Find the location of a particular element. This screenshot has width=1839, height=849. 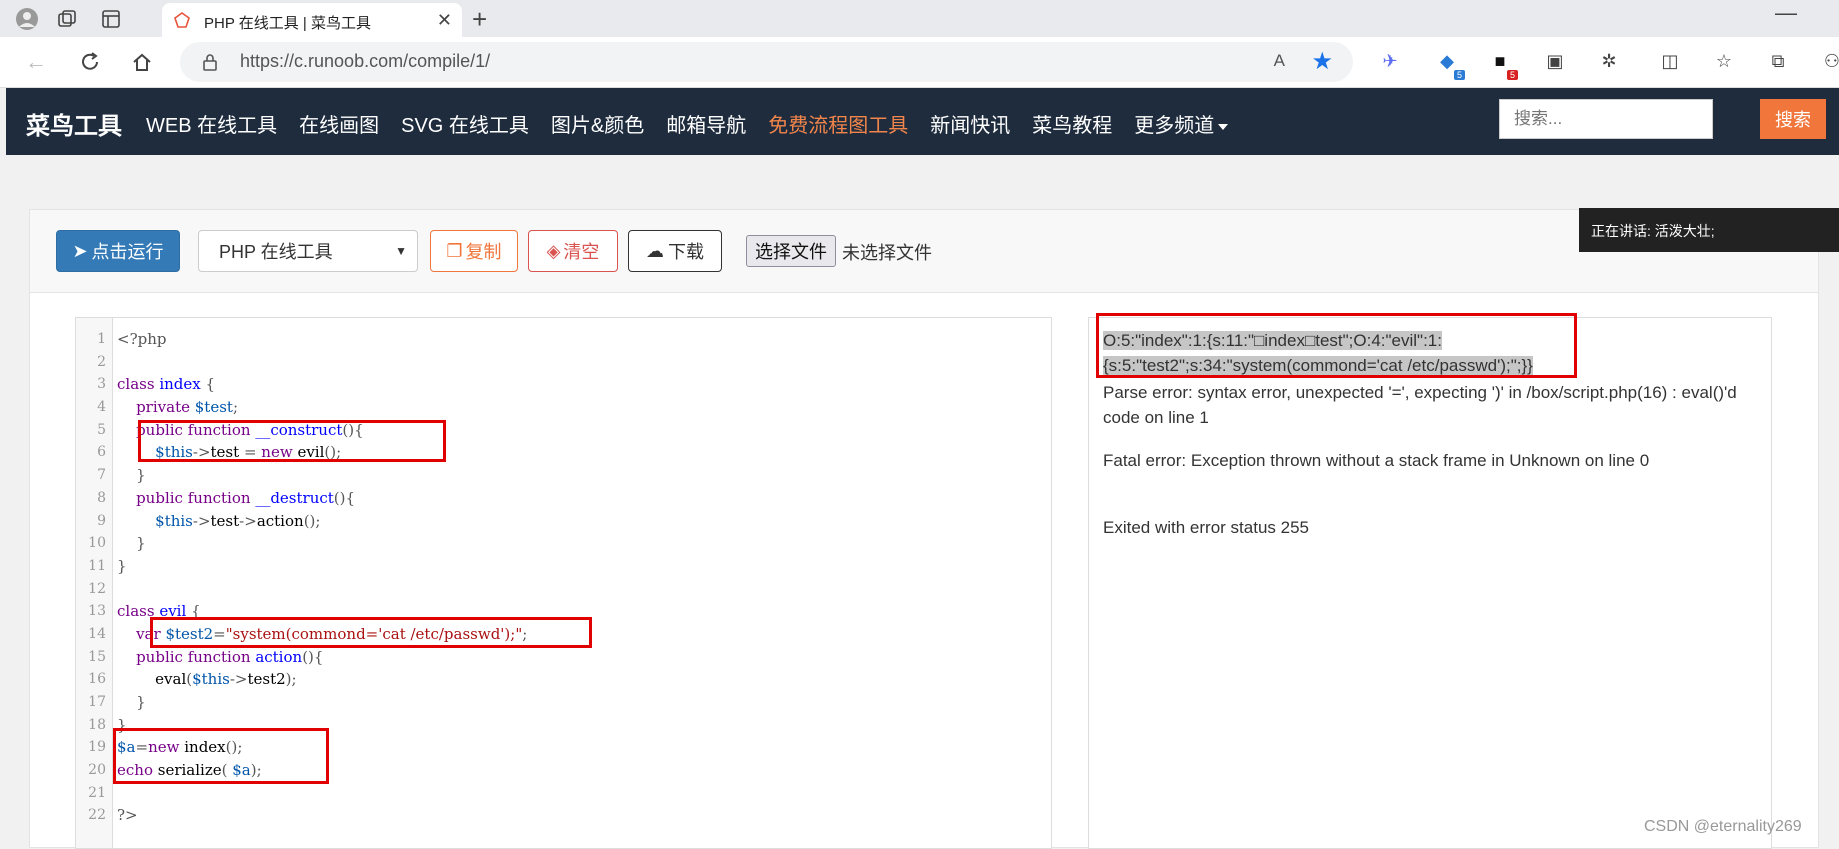

code-line: class index { is located at coordinates (166, 384).